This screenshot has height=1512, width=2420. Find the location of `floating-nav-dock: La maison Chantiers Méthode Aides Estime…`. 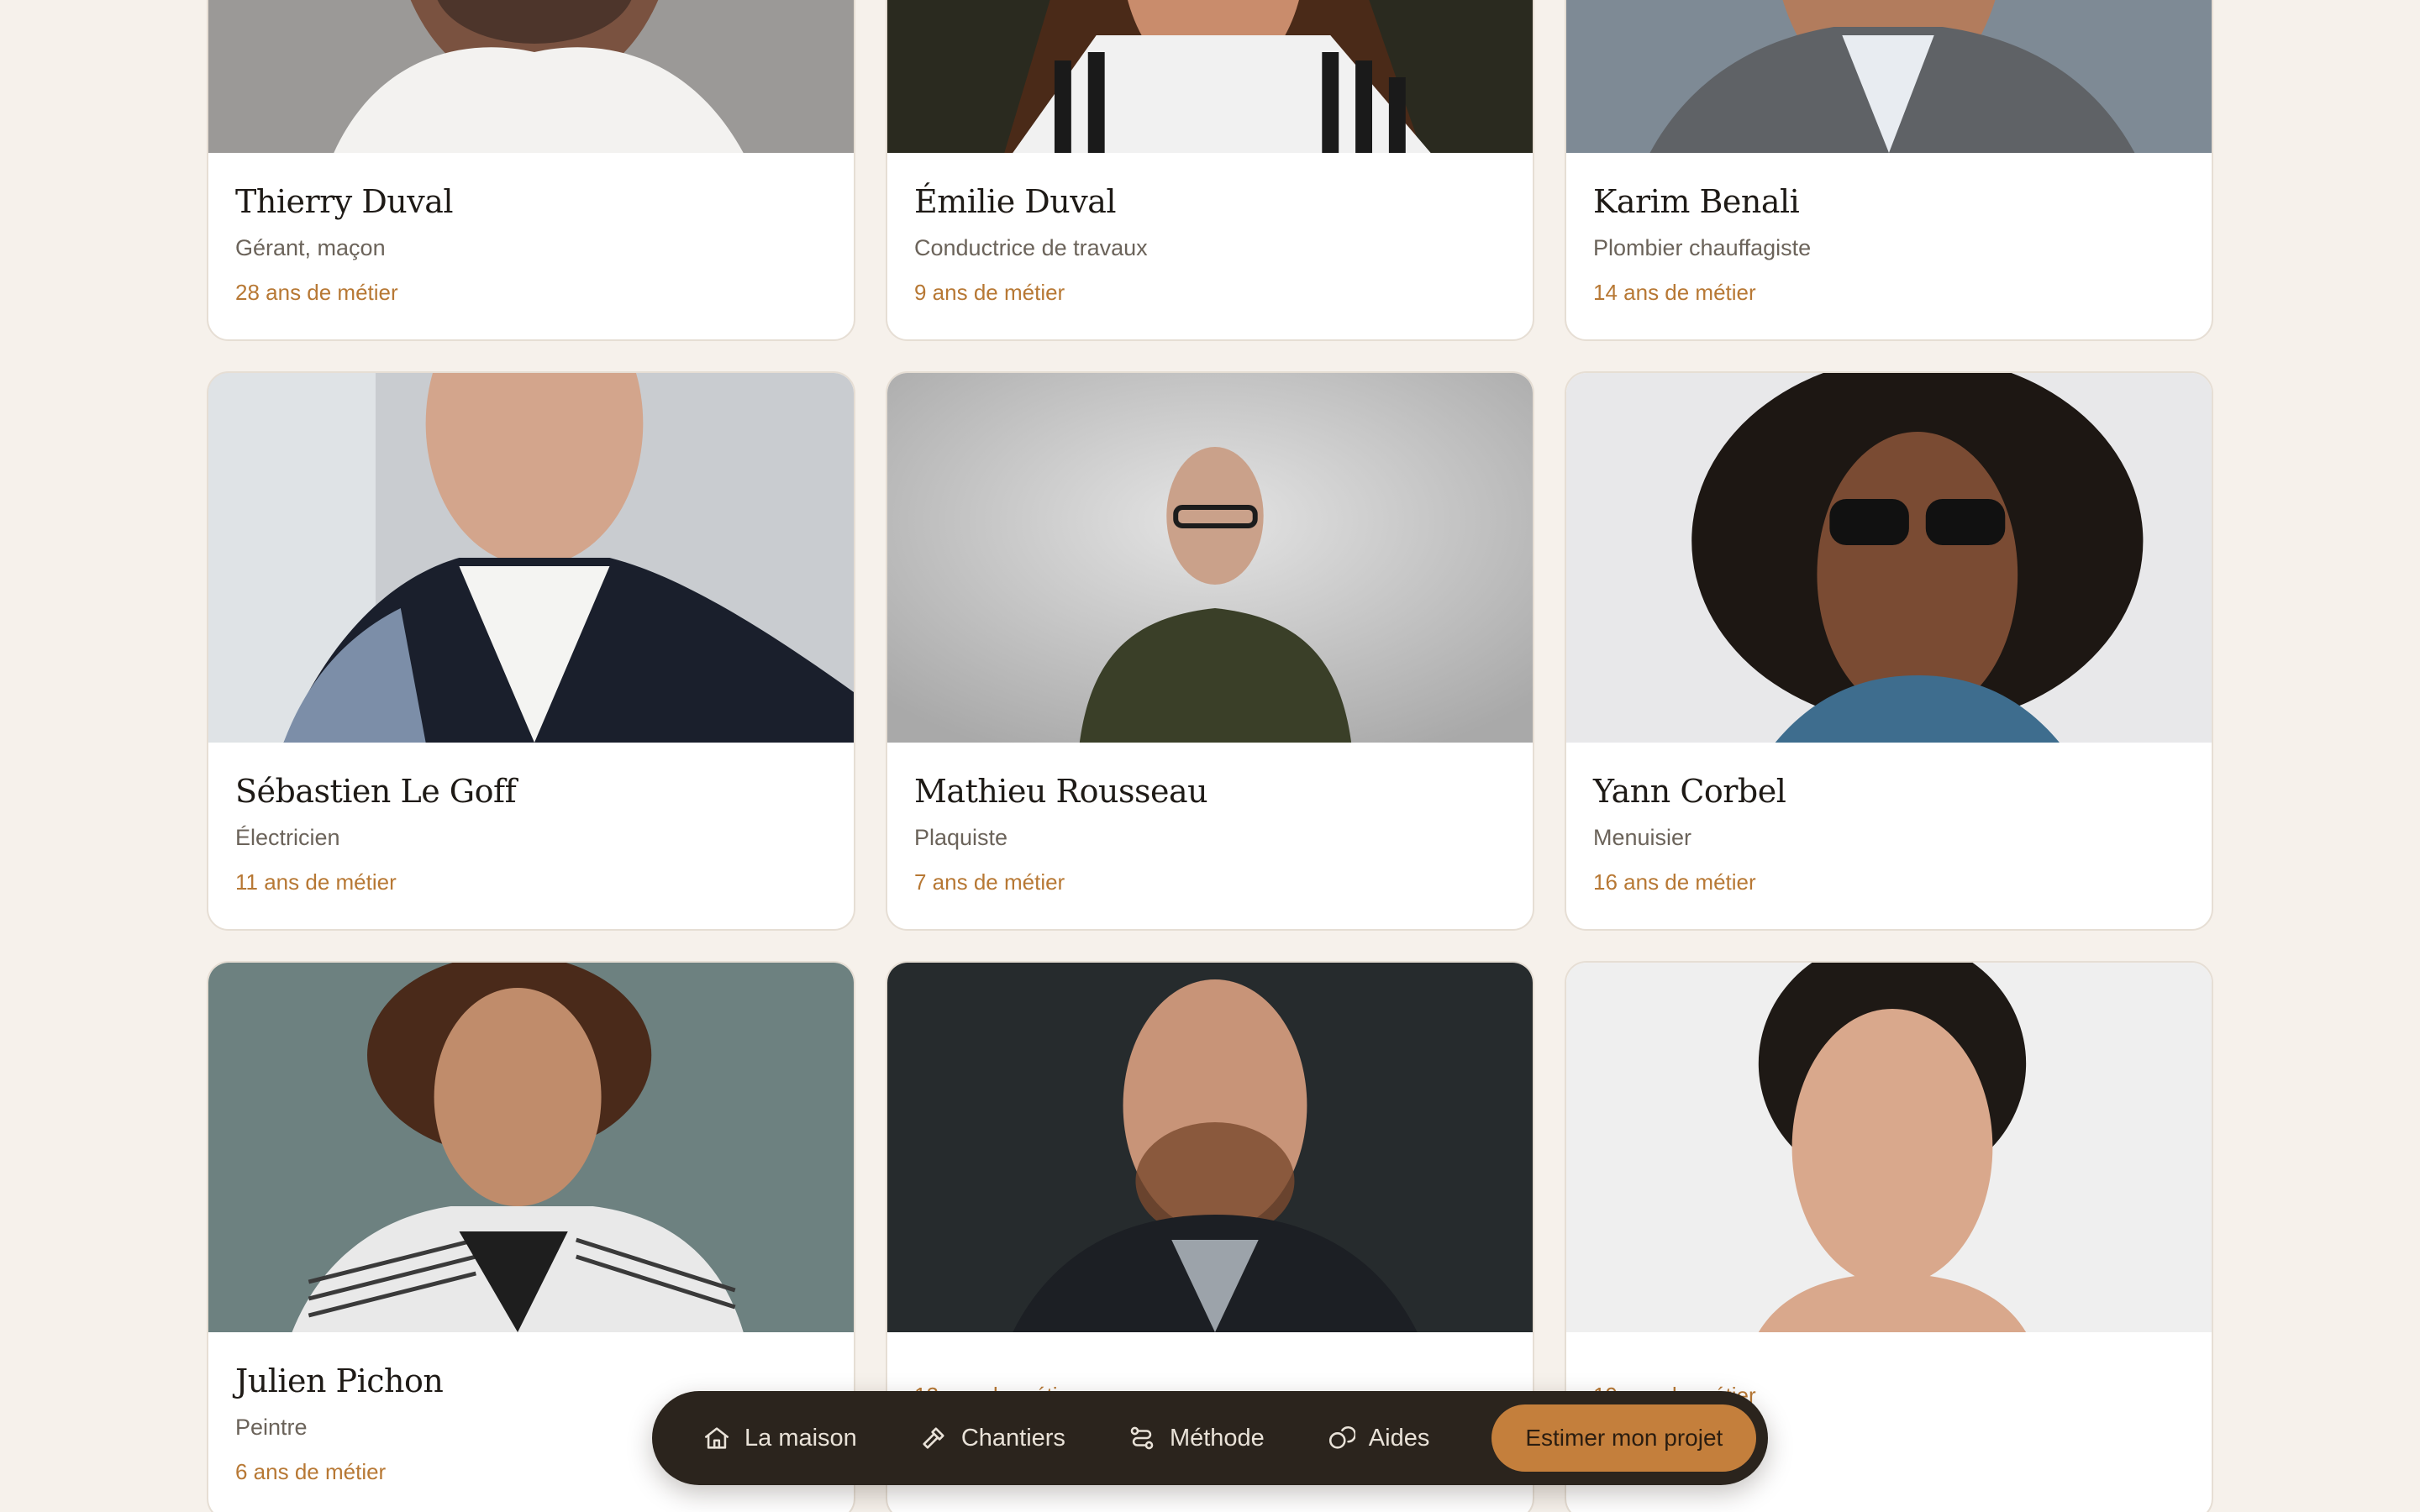

floating-nav-dock: La maison Chantiers Méthode Aides Estime… is located at coordinates (1210, 1438).